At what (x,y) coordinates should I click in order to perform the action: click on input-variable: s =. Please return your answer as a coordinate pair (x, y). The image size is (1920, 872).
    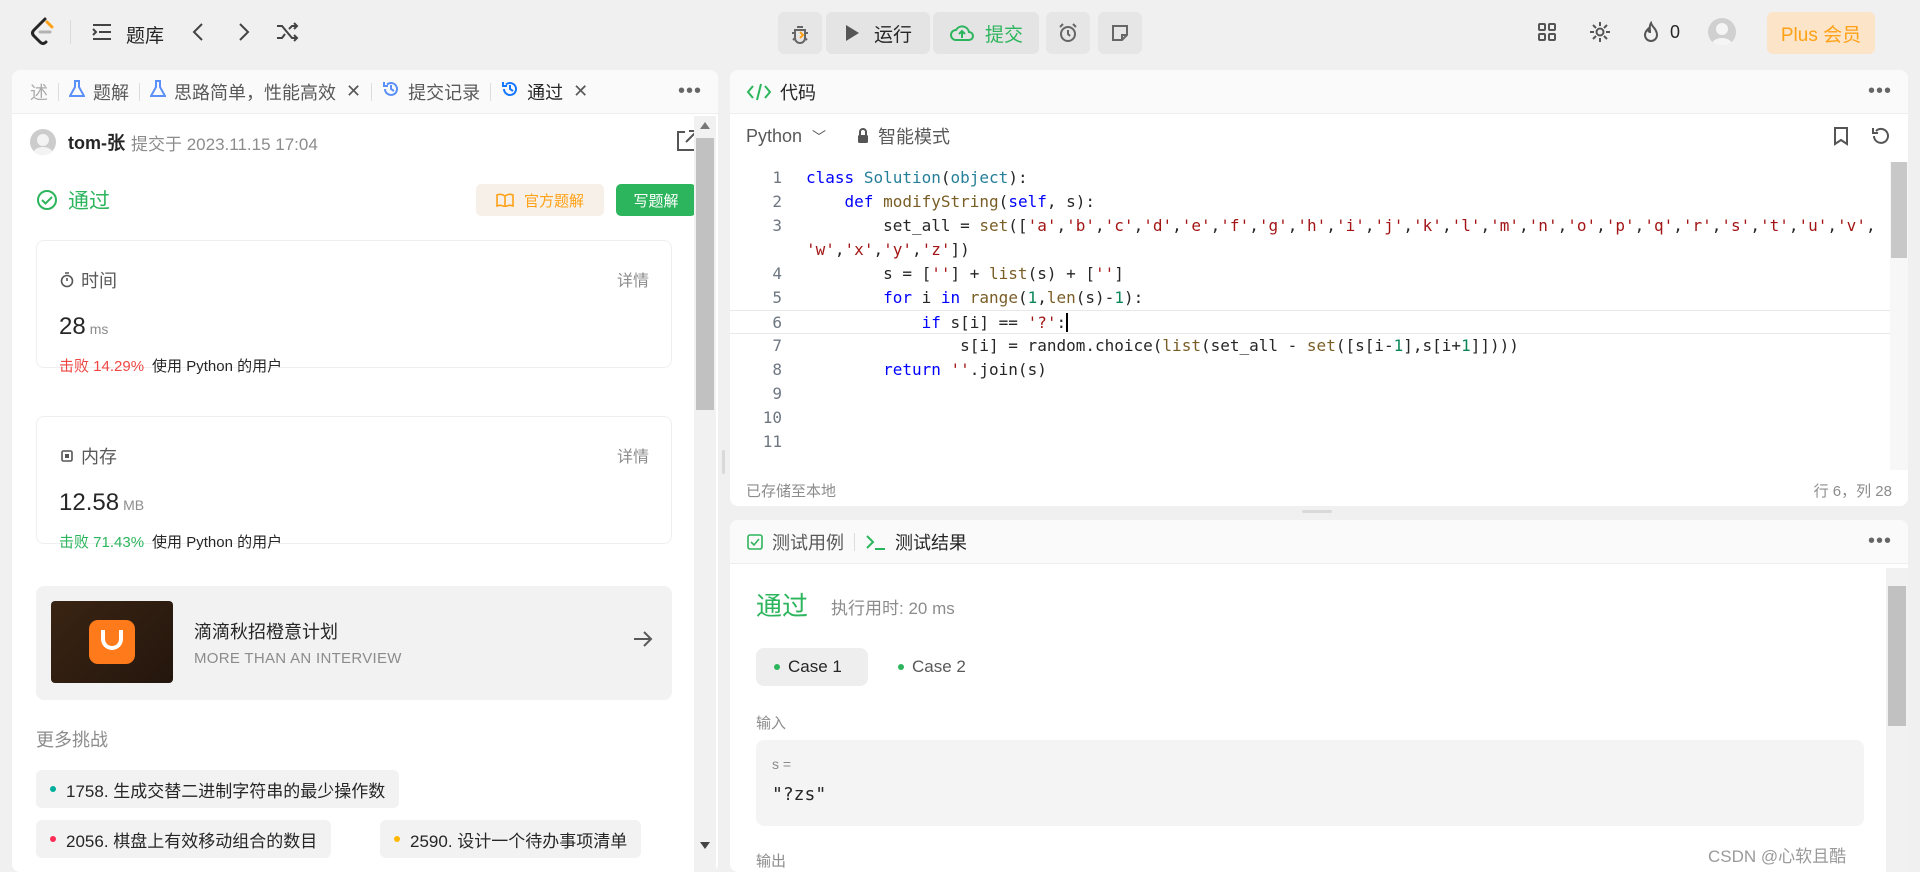
    Looking at the image, I should click on (782, 764).